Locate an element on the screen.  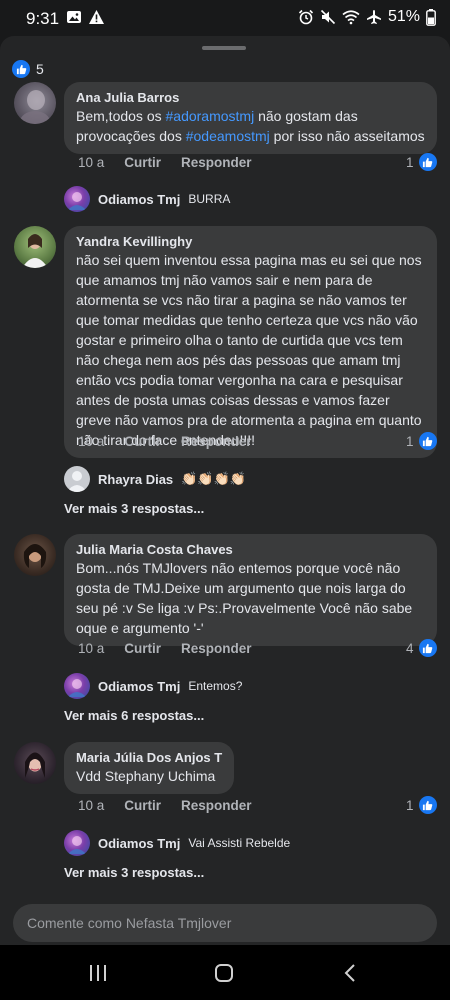
home-icon is located at coordinates (224, 973).